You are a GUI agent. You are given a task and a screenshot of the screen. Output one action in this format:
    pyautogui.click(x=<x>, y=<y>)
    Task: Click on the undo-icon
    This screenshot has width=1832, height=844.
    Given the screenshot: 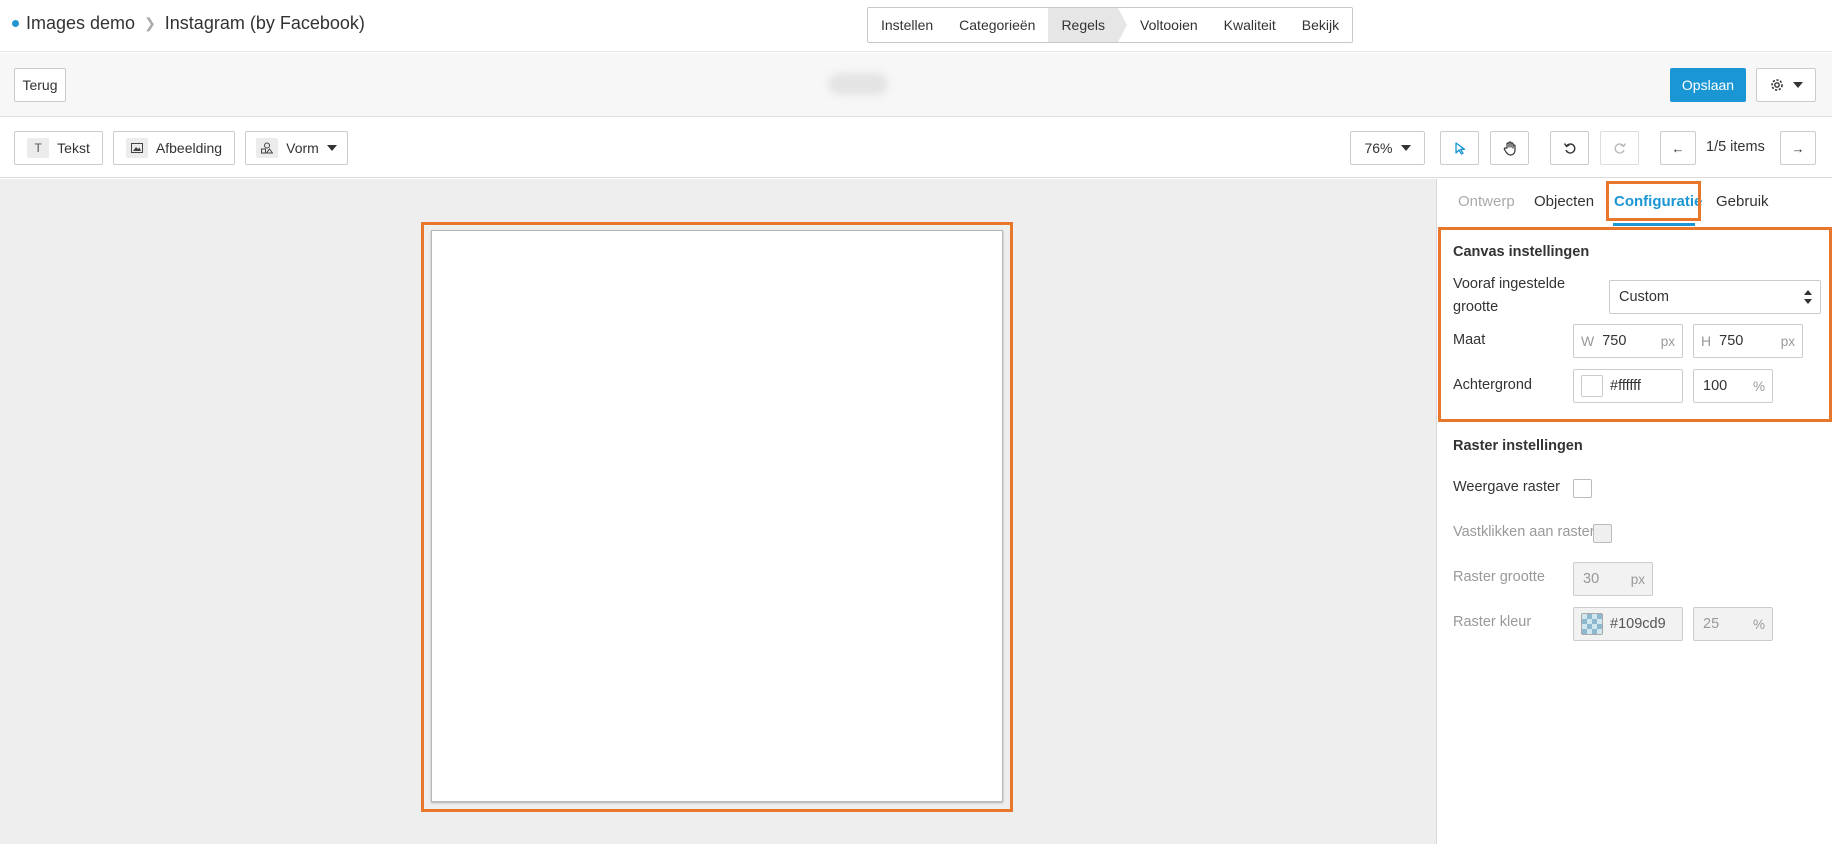 What is the action you would take?
    pyautogui.click(x=1569, y=148)
    